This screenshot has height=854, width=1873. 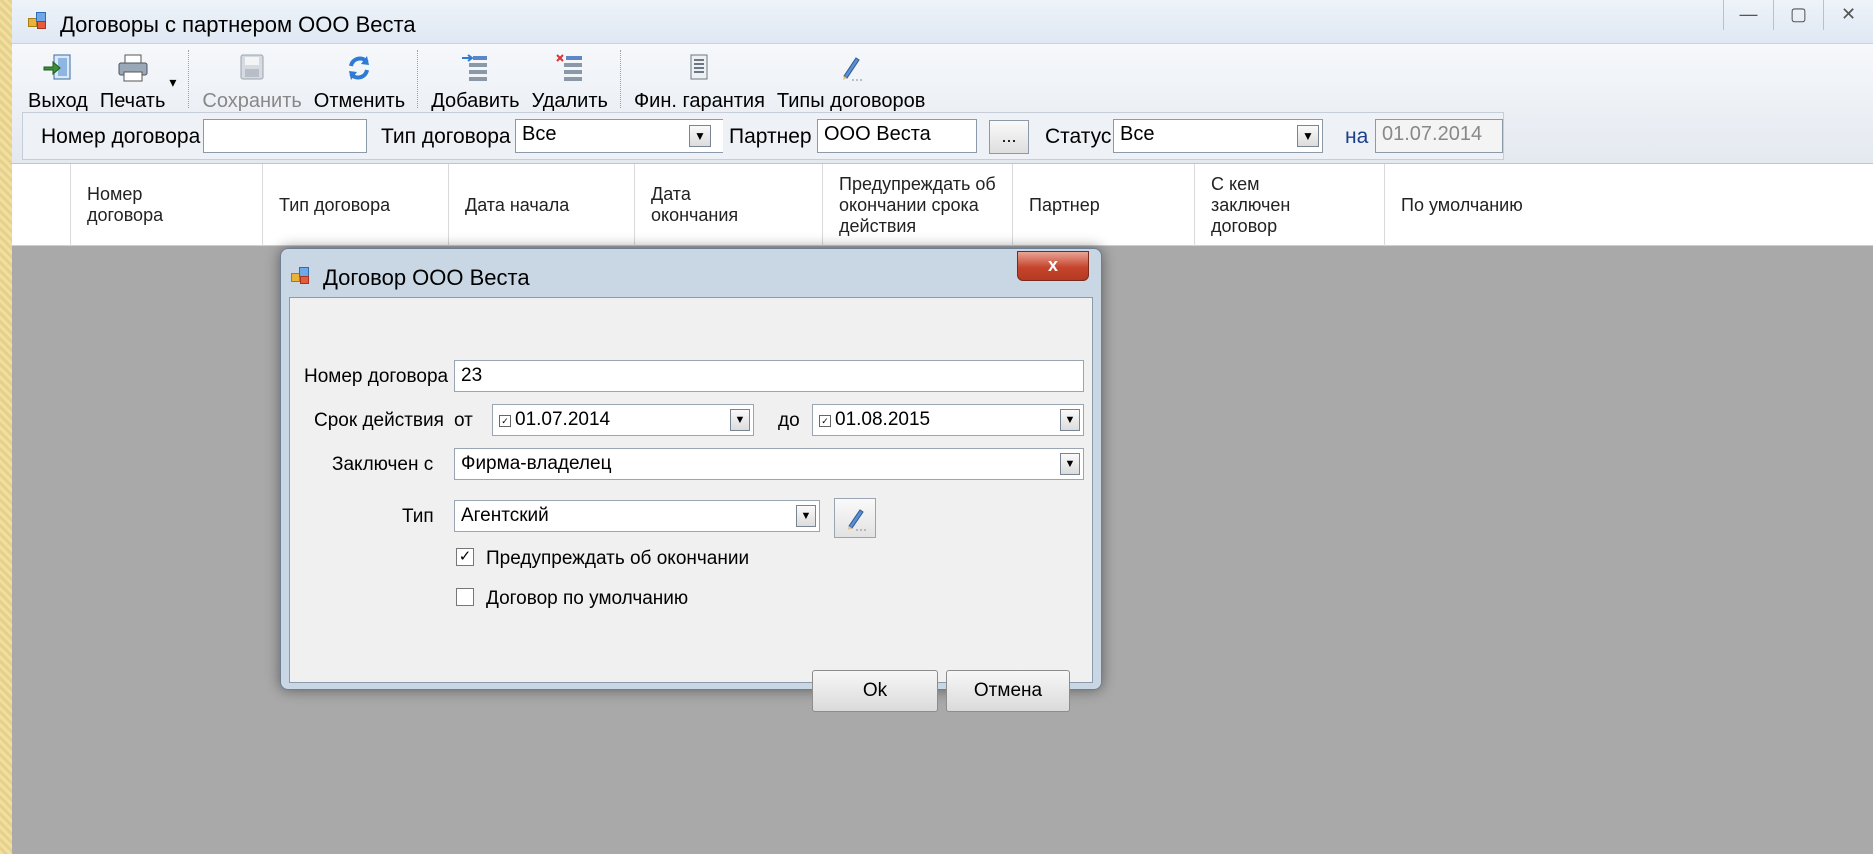 What do you see at coordinates (505, 421) in the screenshot?
I see `term-from-checkbox: ✓` at bounding box center [505, 421].